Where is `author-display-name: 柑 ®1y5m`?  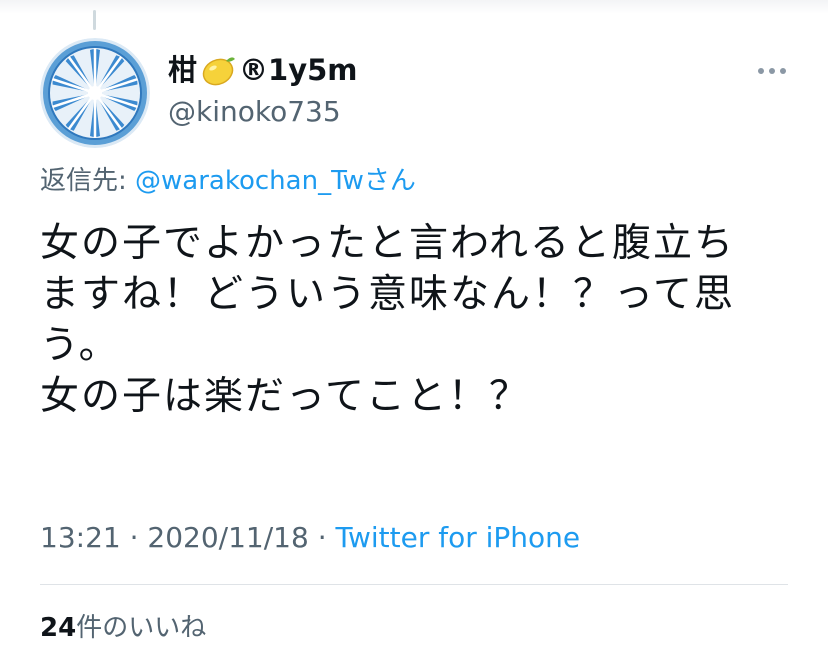
author-display-name: 柑 ®1y5m is located at coordinates (263, 70).